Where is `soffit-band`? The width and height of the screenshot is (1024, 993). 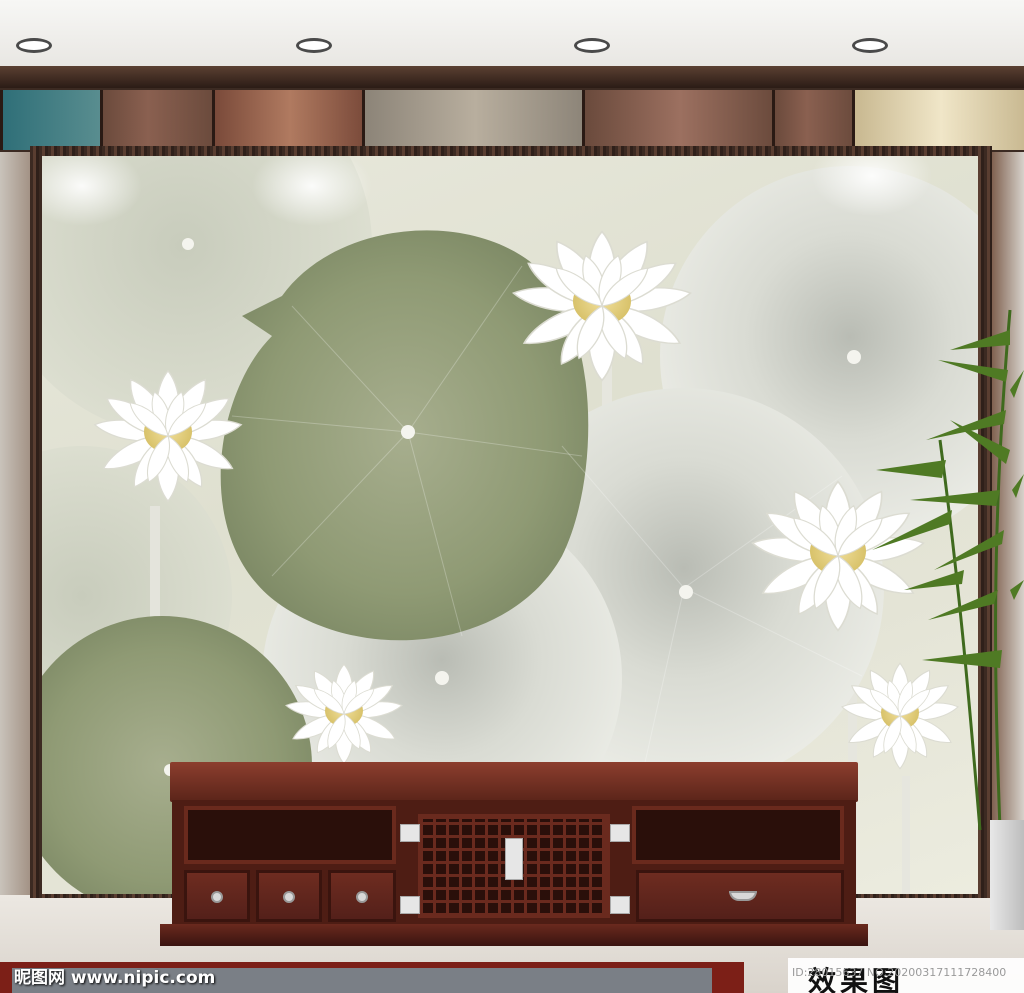 soffit-band is located at coordinates (512, 77).